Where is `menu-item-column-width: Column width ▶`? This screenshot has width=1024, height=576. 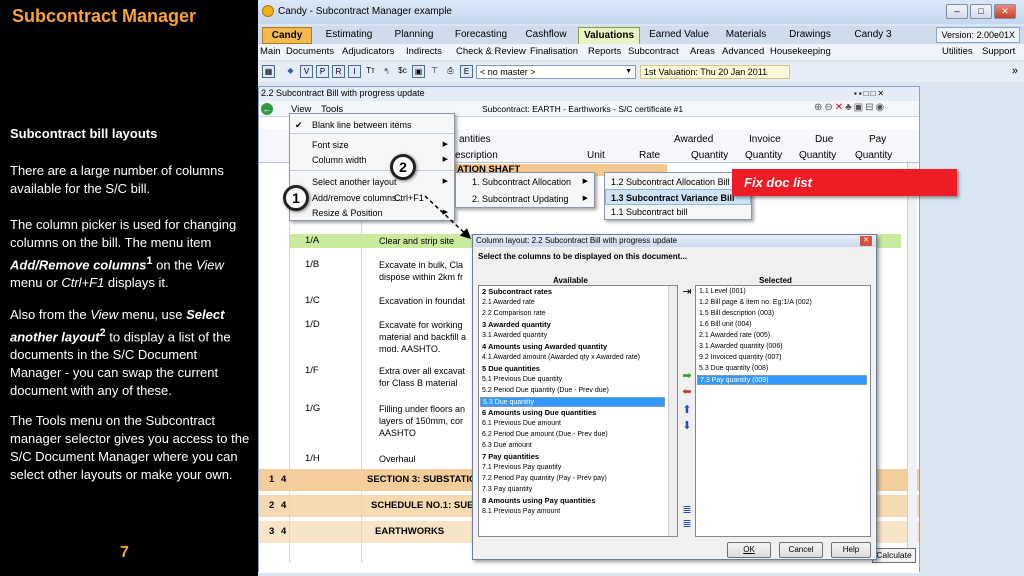 menu-item-column-width: Column width ▶ is located at coordinates (372, 160).